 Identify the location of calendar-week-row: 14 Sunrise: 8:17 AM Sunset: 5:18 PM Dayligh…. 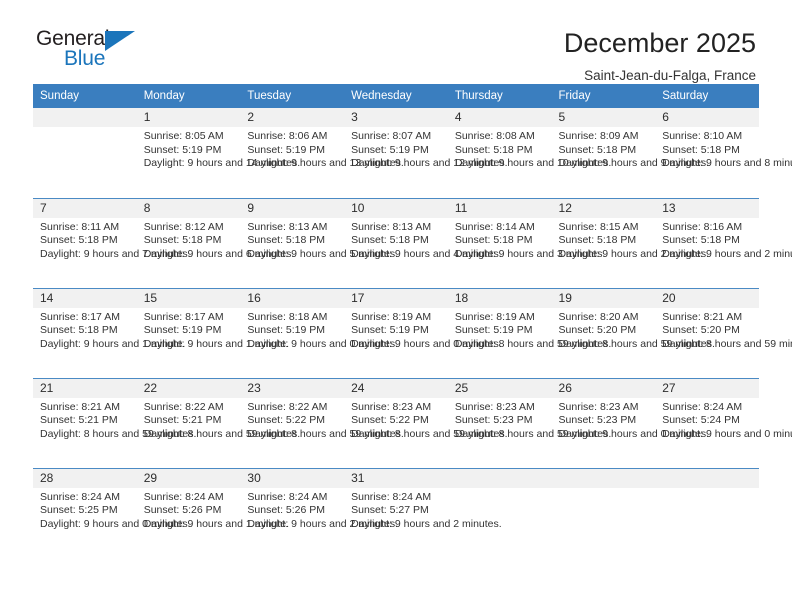
(412, 332).